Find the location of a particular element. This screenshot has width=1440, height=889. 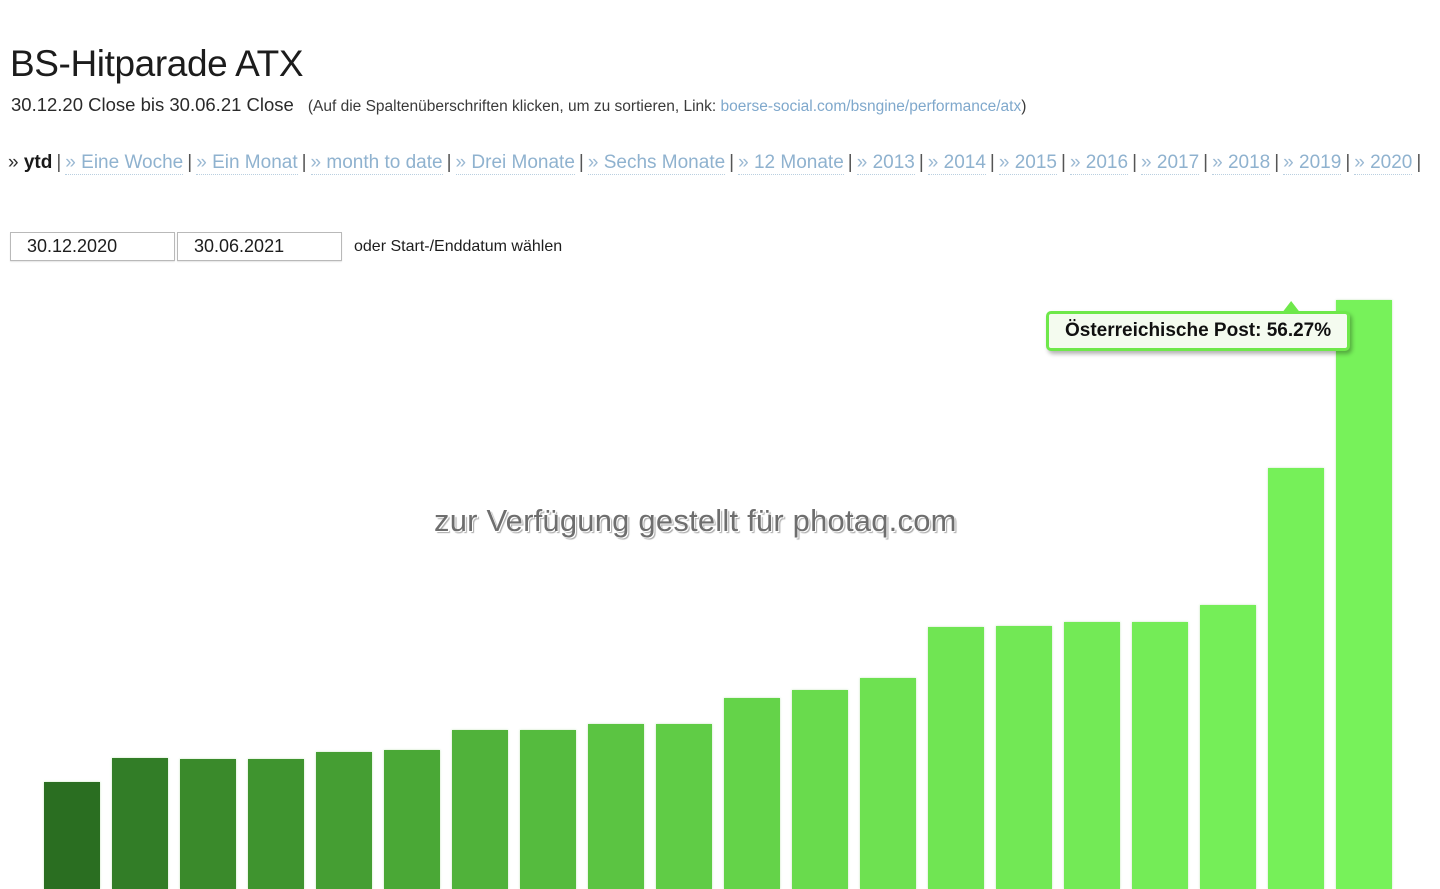

nav-item-month-to-date: » month to date is located at coordinates (376, 163).